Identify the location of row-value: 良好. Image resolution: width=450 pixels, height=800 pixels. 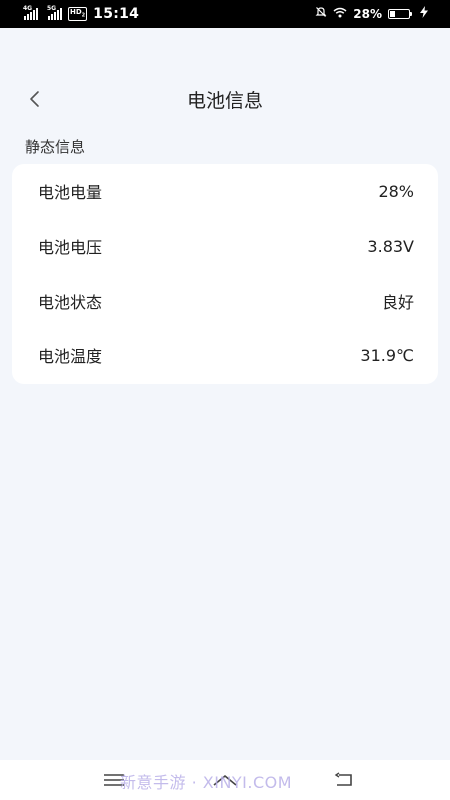
(397, 302).